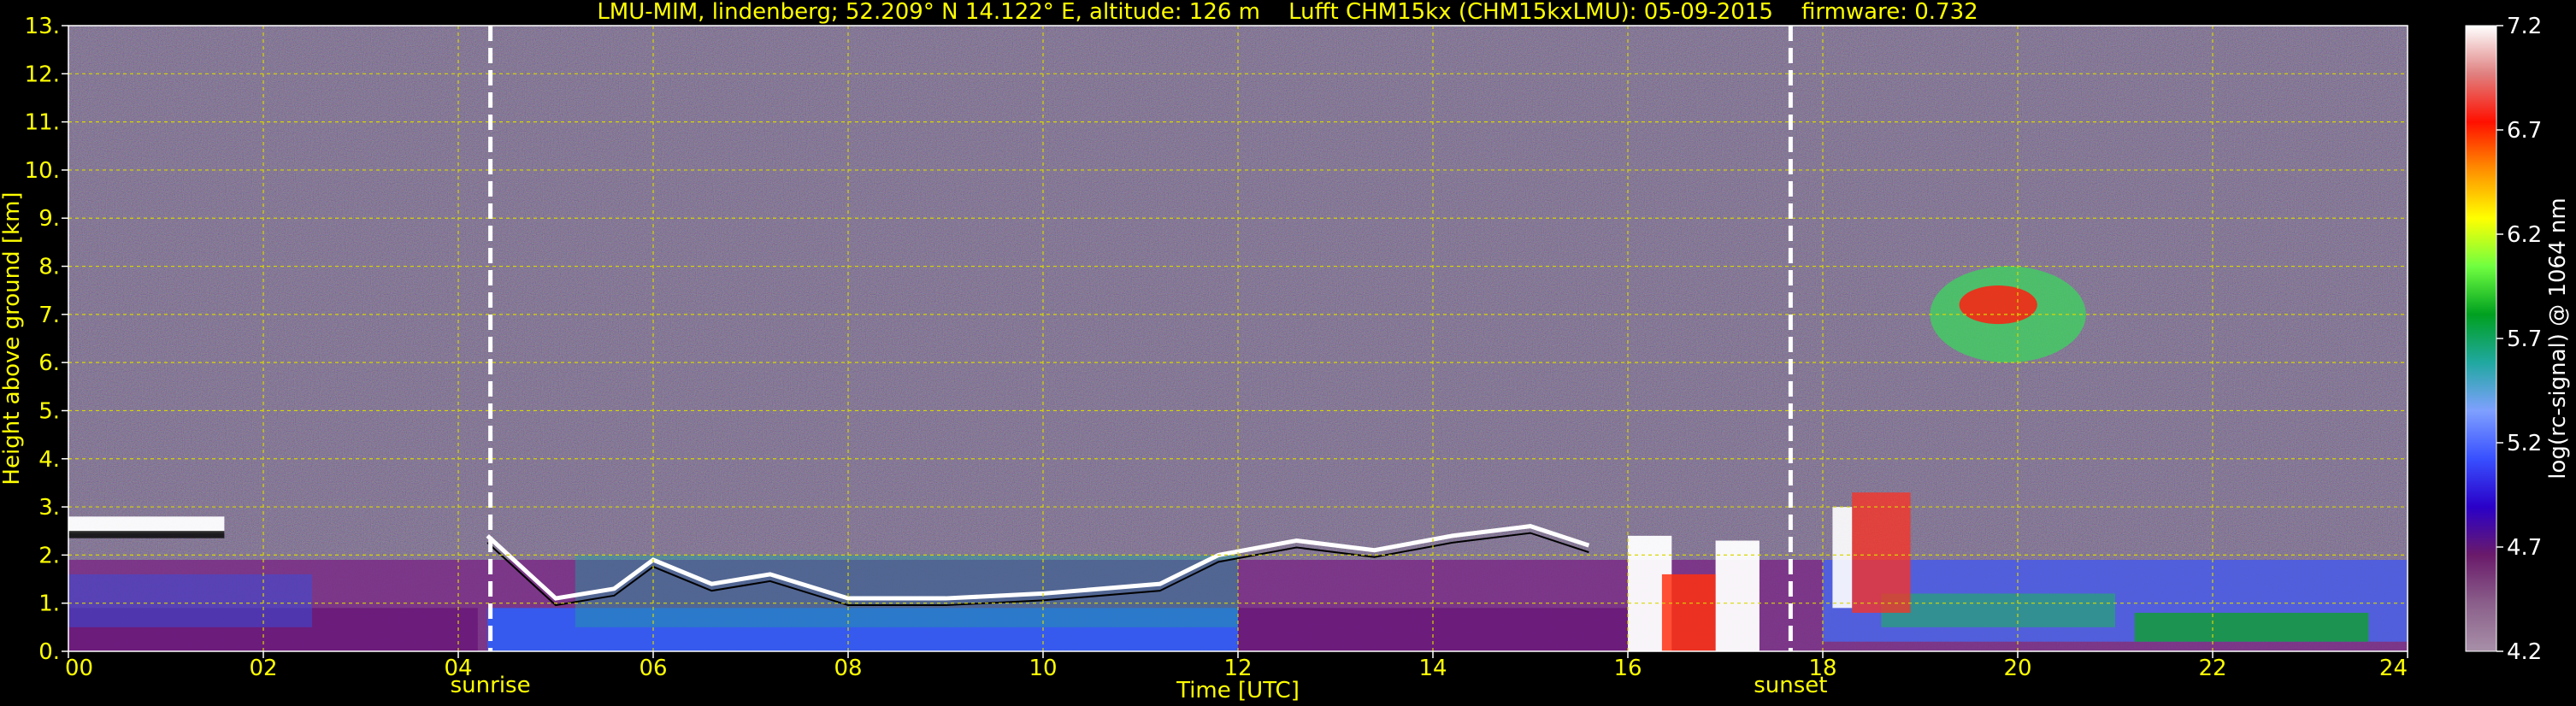  I want to click on x-tick-label: 16, so click(1627, 668).